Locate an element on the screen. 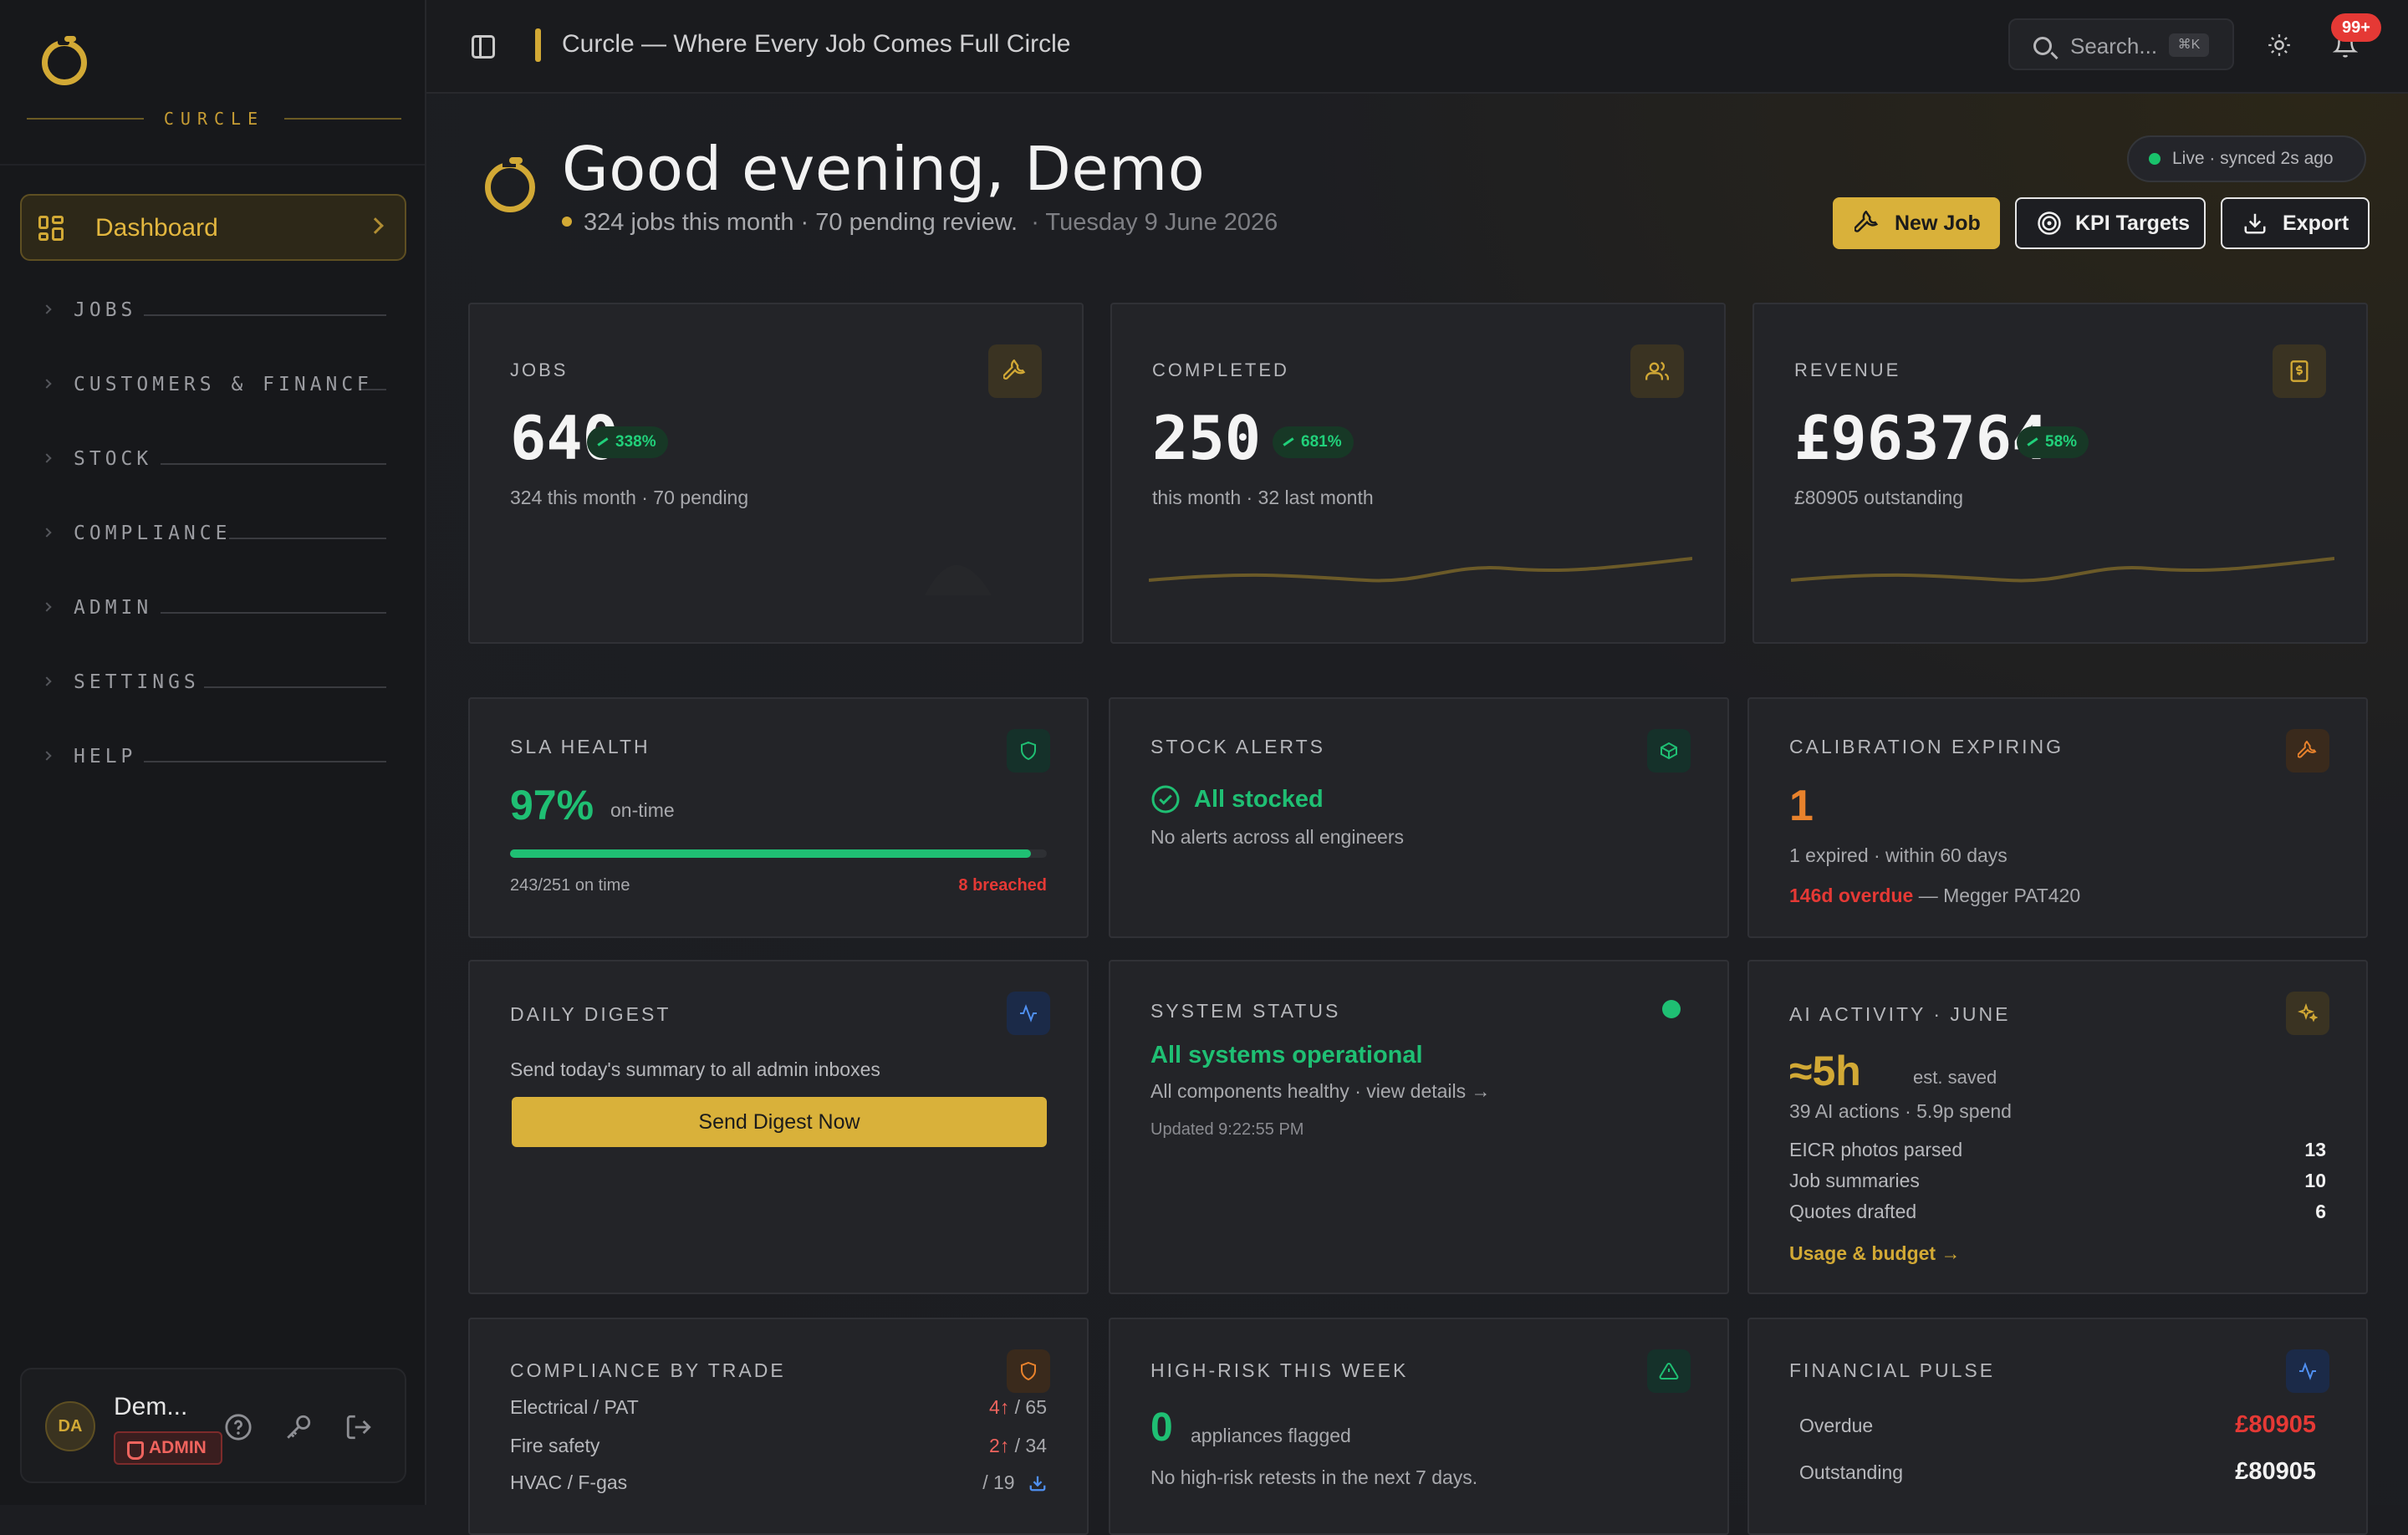  stock-detail: No alerts across all engineers is located at coordinates (1277, 837).